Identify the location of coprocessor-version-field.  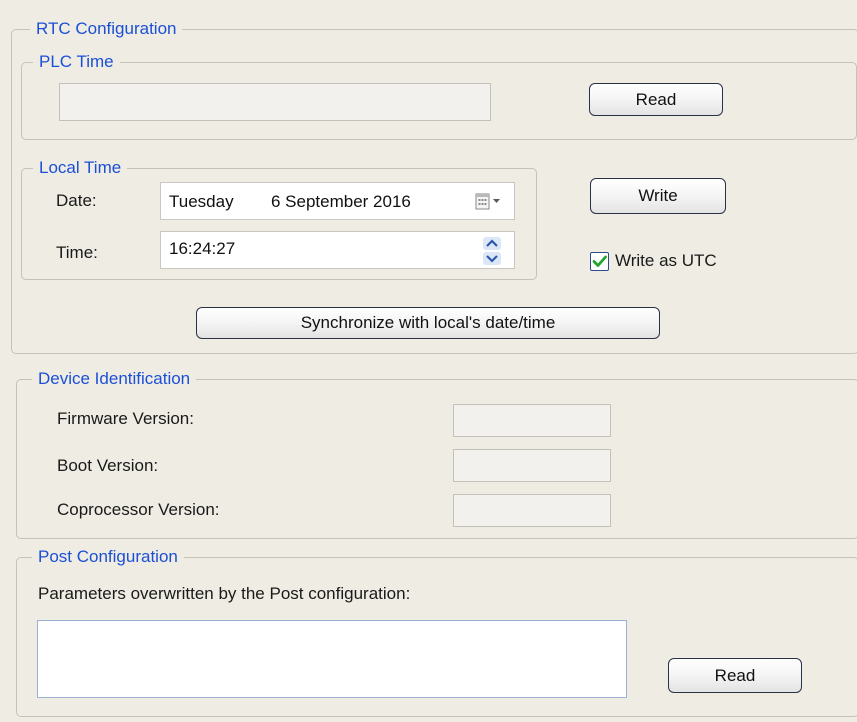
(532, 510).